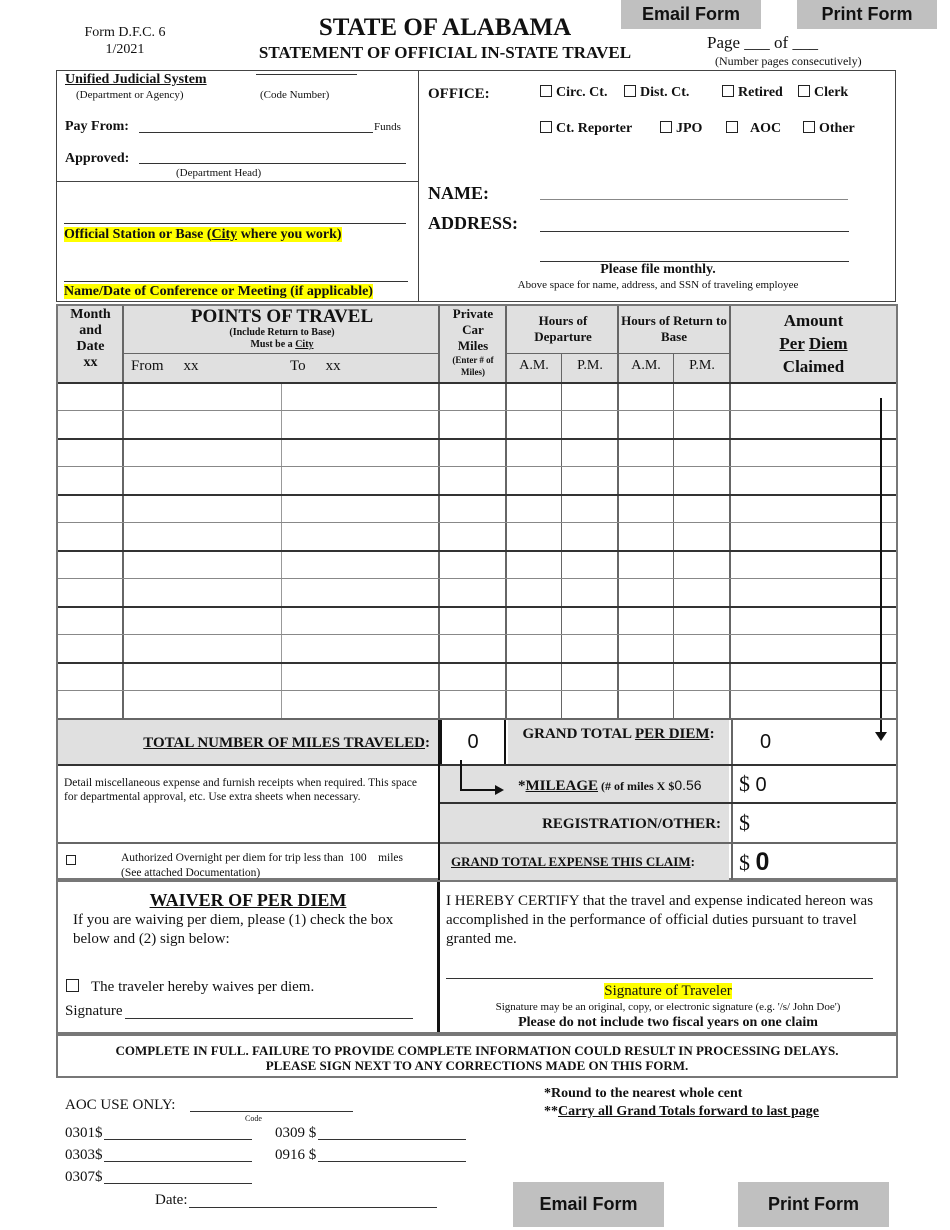 Image resolution: width=950 pixels, height=1230 pixels. Describe the element at coordinates (829, 129) in the screenshot. I see `office-option-other: Other` at that location.